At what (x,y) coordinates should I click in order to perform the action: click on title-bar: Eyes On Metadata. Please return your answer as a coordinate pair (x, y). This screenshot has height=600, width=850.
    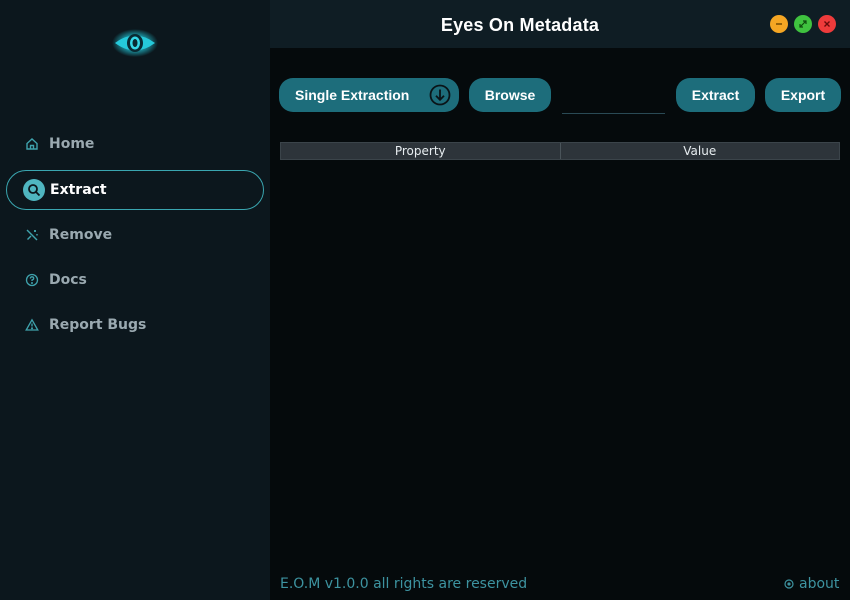
    Looking at the image, I should click on (560, 24).